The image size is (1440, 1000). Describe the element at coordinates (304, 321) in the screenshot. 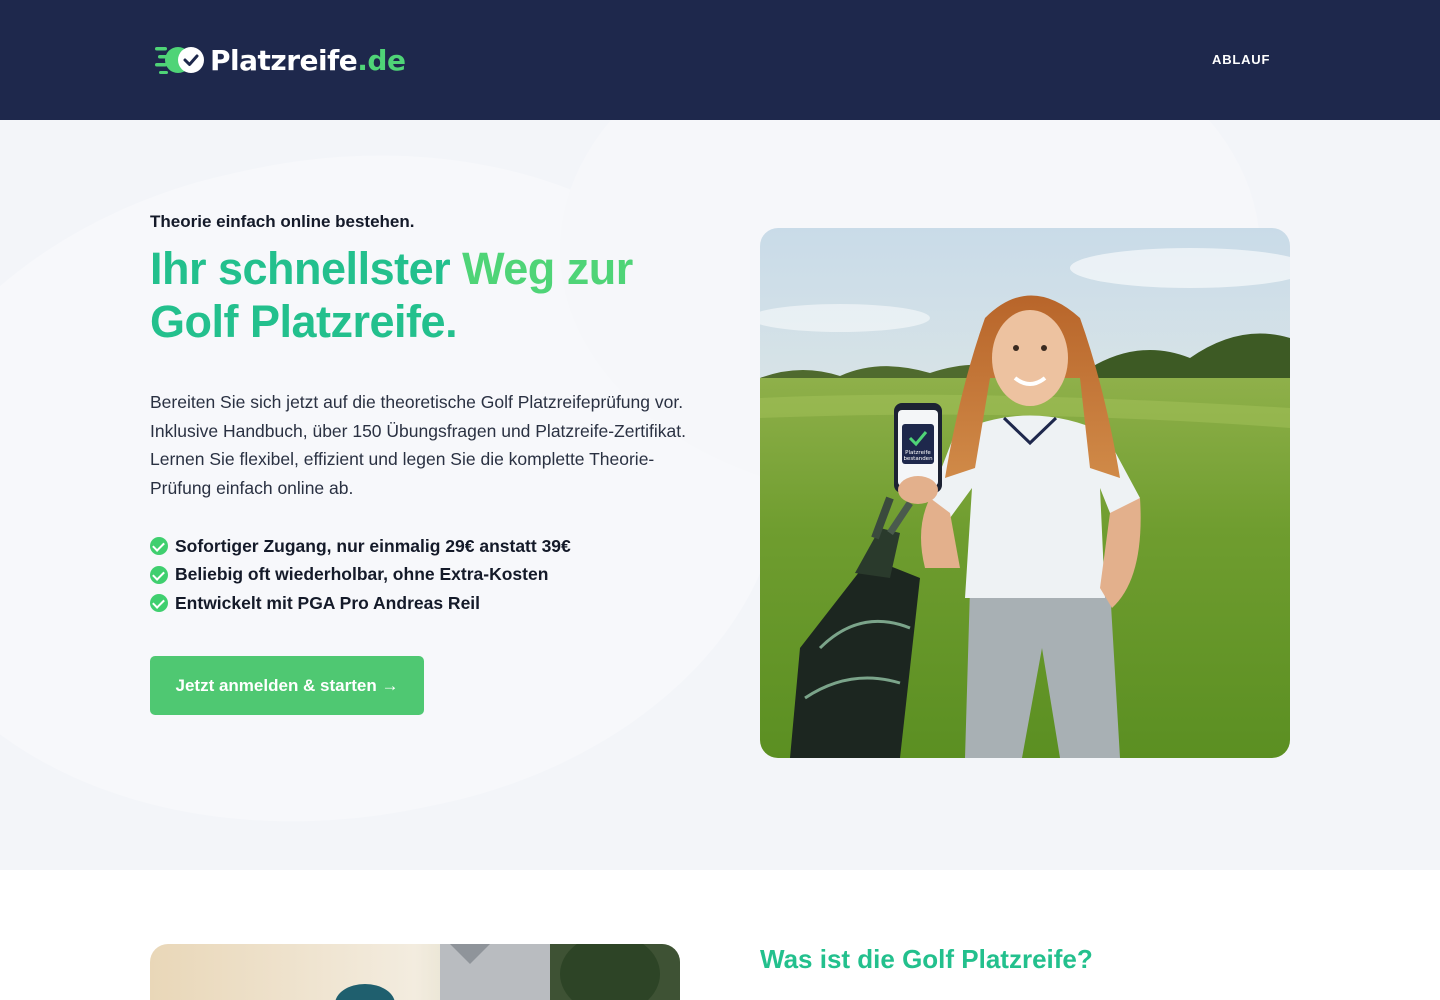

I see `headline-part-3: Golf Platzreife.` at that location.